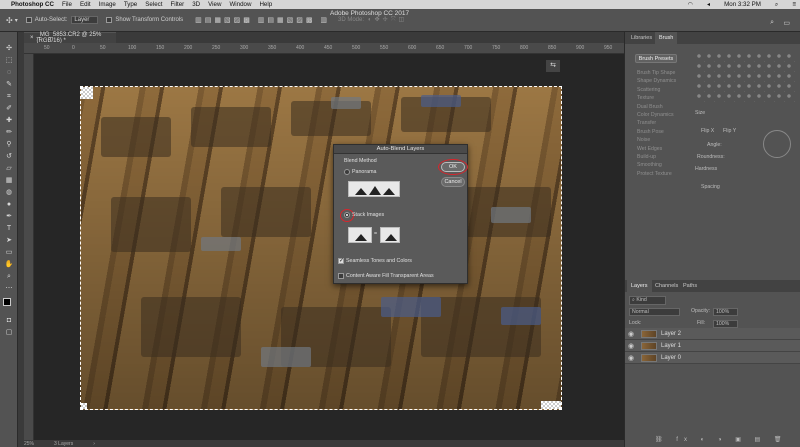  I want to click on brush-tool-icon: ✏, so click(9, 132).